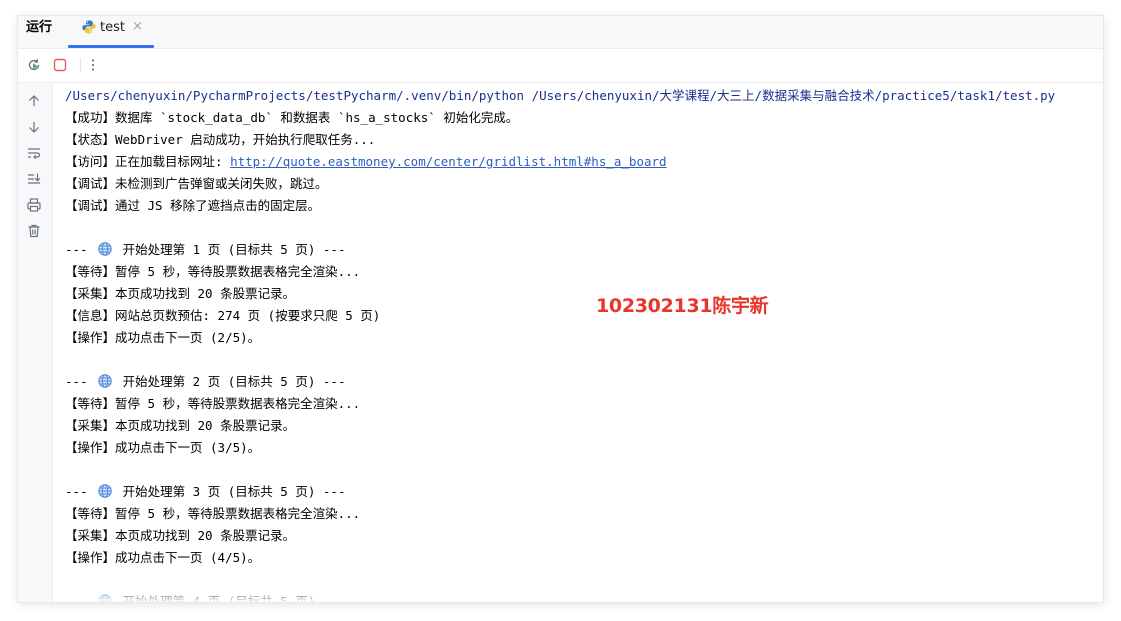 This screenshot has width=1121, height=621. I want to click on stop-icon, so click(60, 65).